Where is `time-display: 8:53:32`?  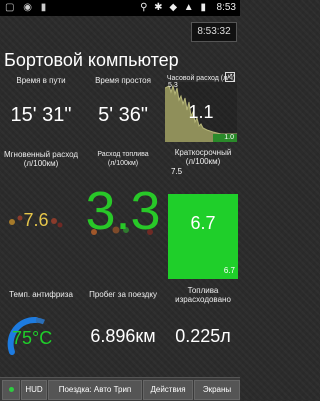
time-display: 8:53:32 is located at coordinates (214, 32).